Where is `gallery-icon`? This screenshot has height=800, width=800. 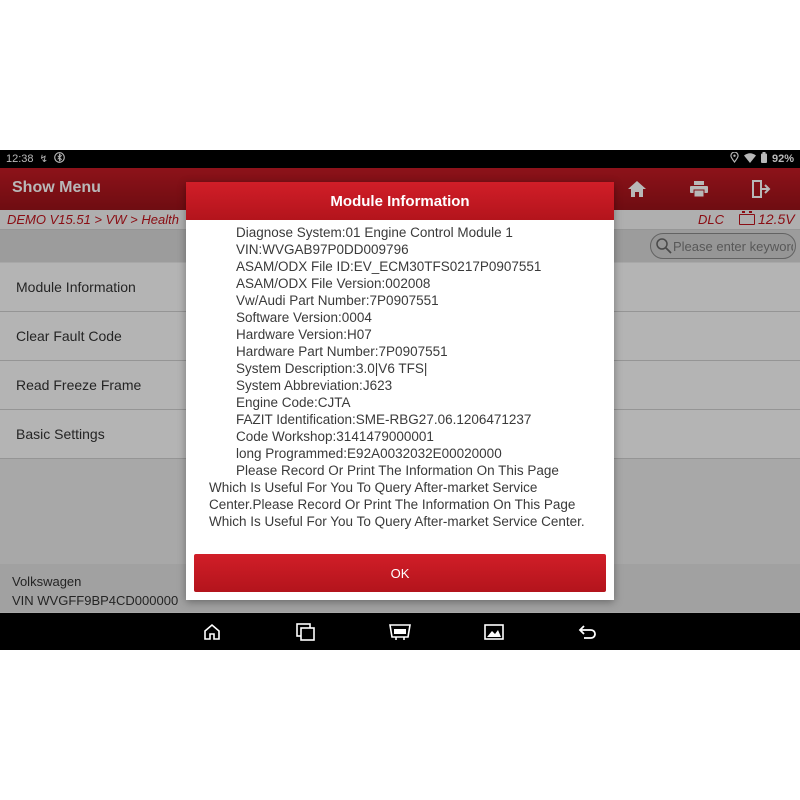
gallery-icon is located at coordinates (494, 632).